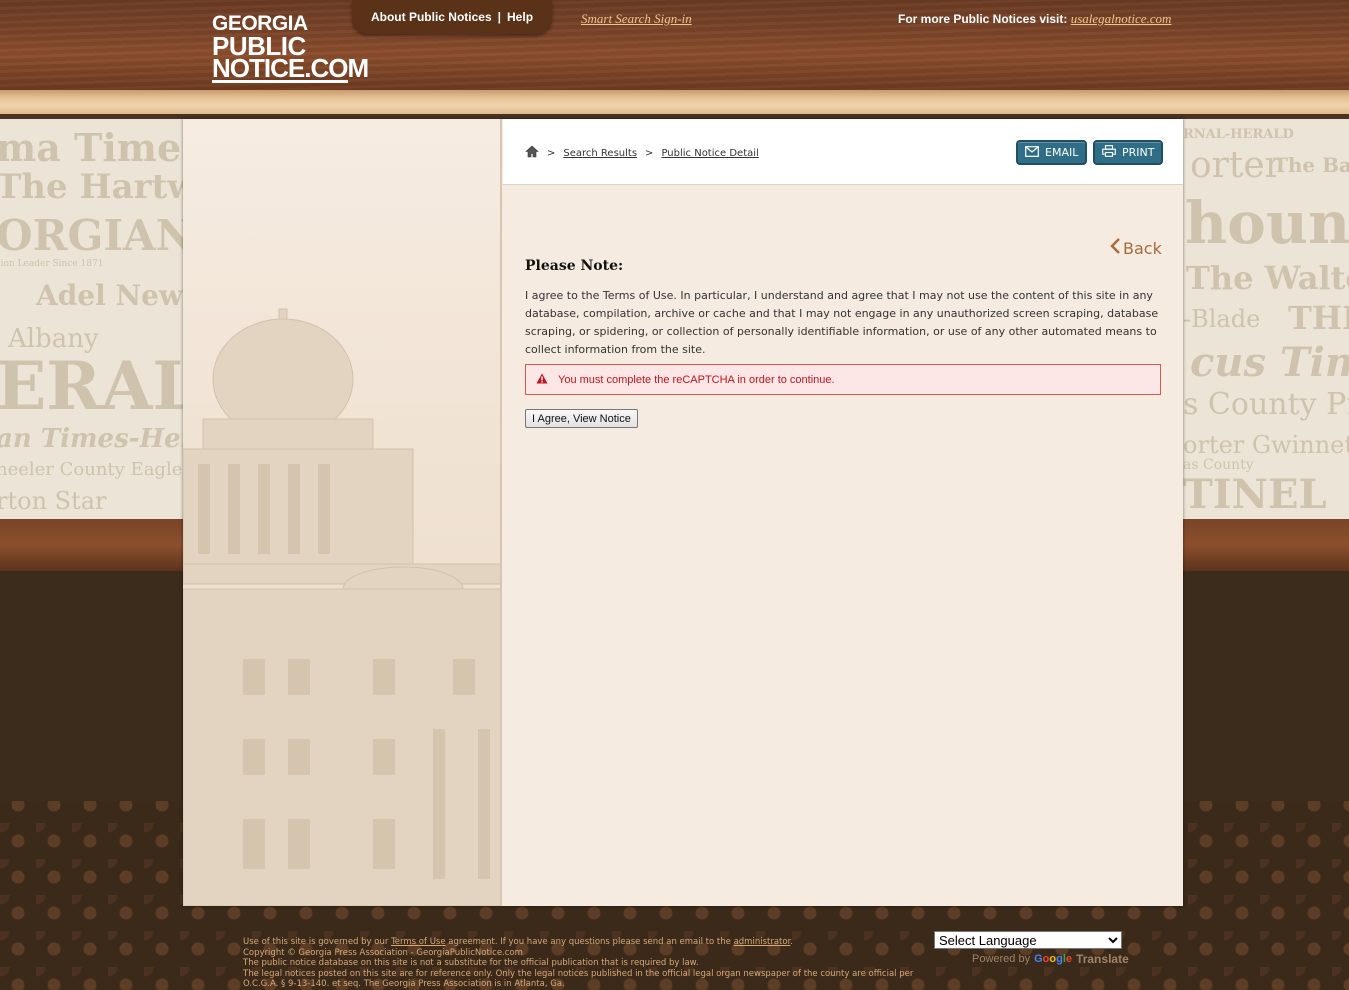 This screenshot has height=990, width=1349. What do you see at coordinates (642, 153) in the screenshot?
I see `breadcrumb: > Search Results > Public Notice Detail` at bounding box center [642, 153].